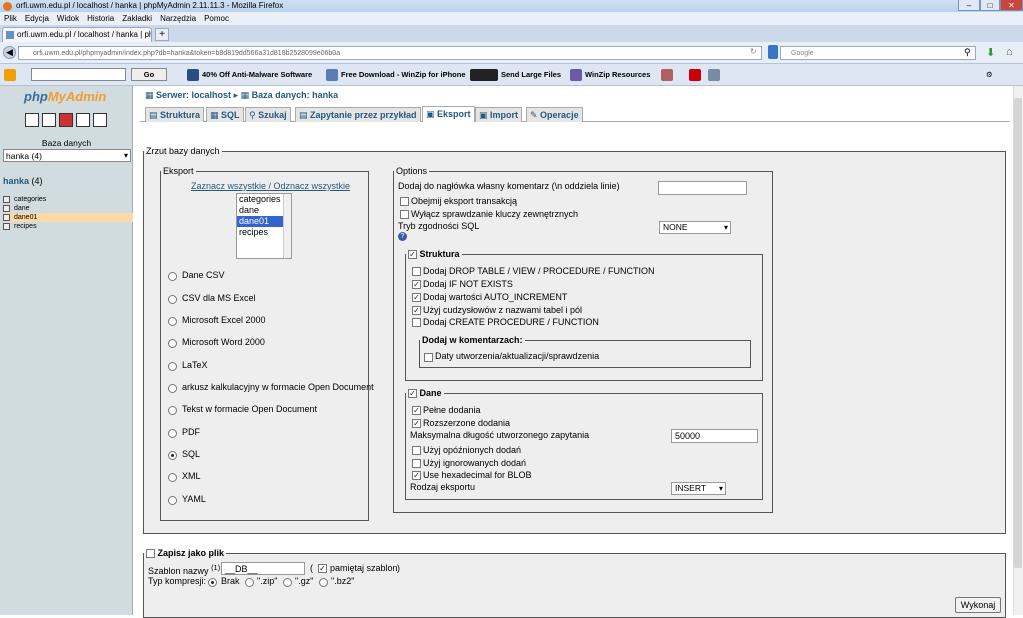 The height and width of the screenshot is (618, 1023). I want to click on tab-zapytanie: ▤ Zapytanie przez przykład, so click(358, 114).